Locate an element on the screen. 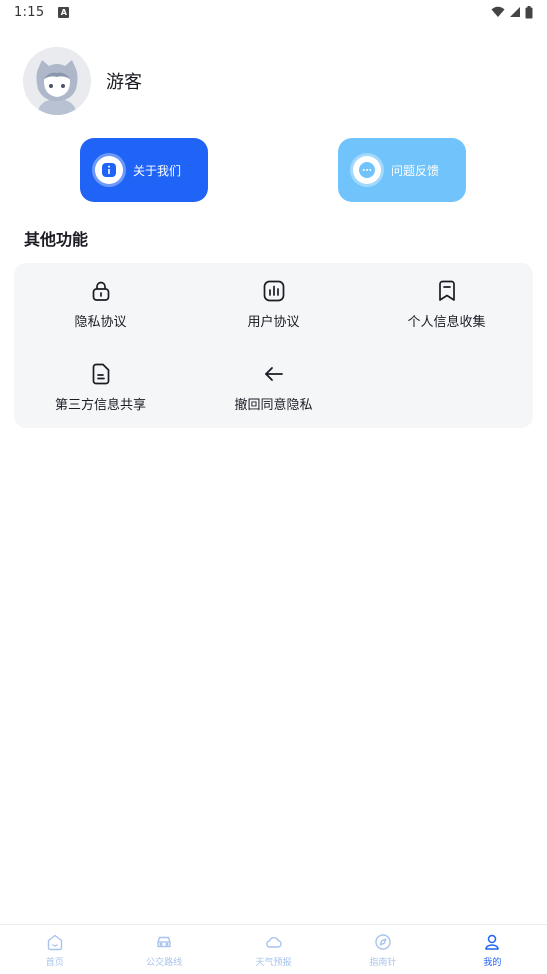 This screenshot has height=974, width=547. third-party-sharing-item: 第三方信息共享 is located at coordinates (100, 388).